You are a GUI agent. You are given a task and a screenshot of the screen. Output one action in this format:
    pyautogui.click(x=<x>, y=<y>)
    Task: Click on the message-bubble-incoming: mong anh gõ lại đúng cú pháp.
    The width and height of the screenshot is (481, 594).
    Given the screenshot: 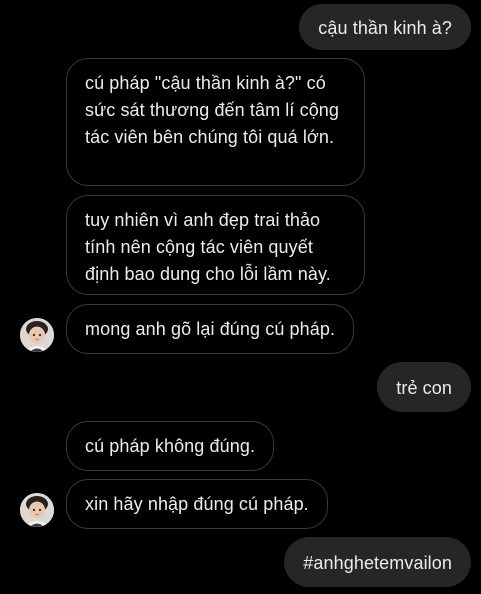 What is the action you would take?
    pyautogui.click(x=210, y=329)
    